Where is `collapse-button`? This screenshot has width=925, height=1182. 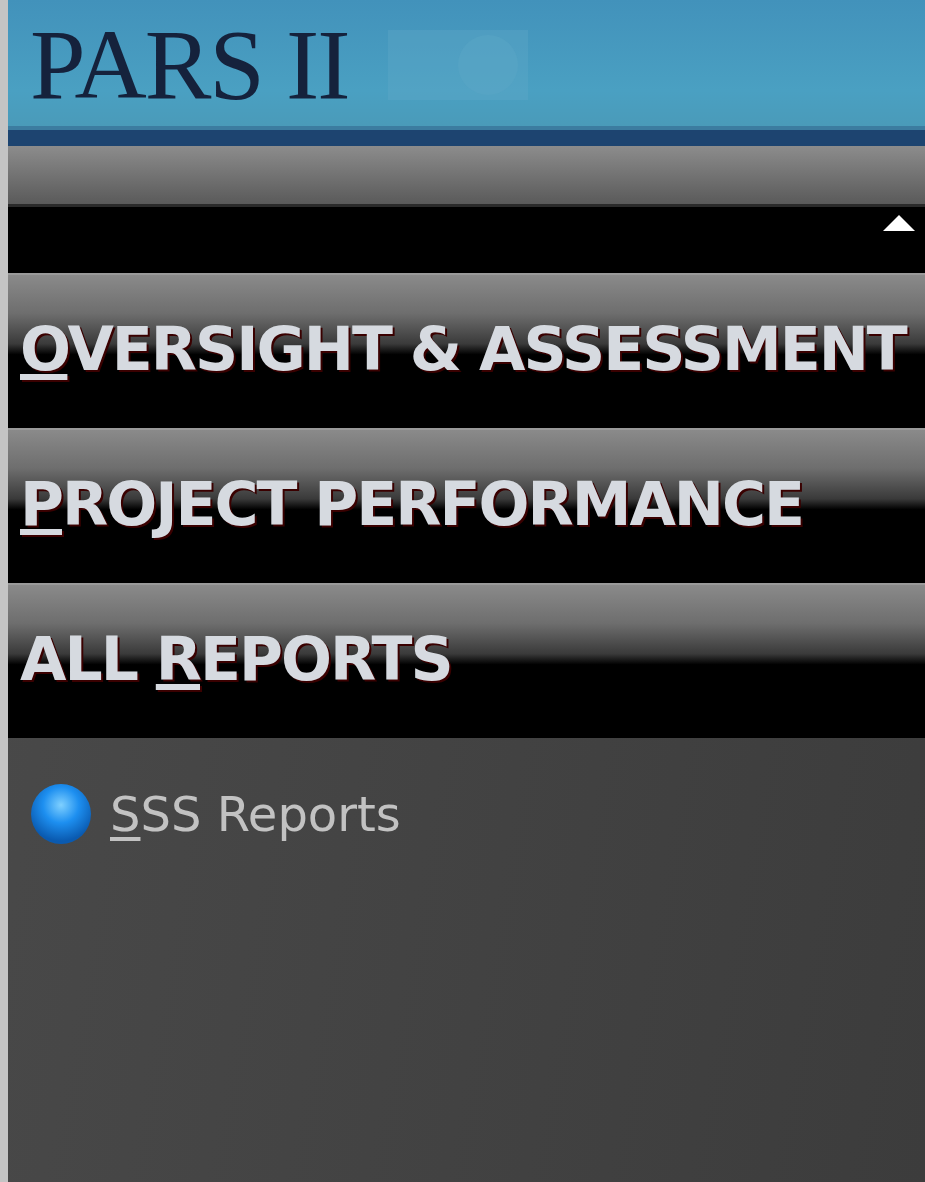 collapse-button is located at coordinates (899, 223).